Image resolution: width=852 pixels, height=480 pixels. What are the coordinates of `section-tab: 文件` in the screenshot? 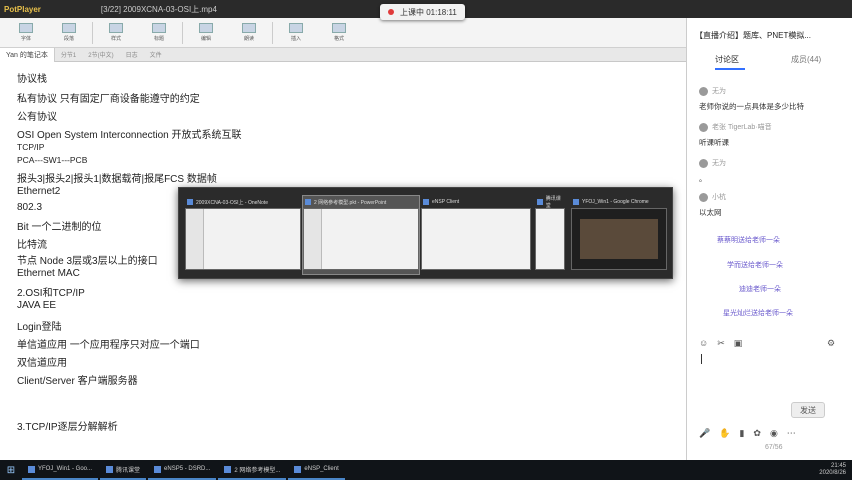 It's located at (156, 55).